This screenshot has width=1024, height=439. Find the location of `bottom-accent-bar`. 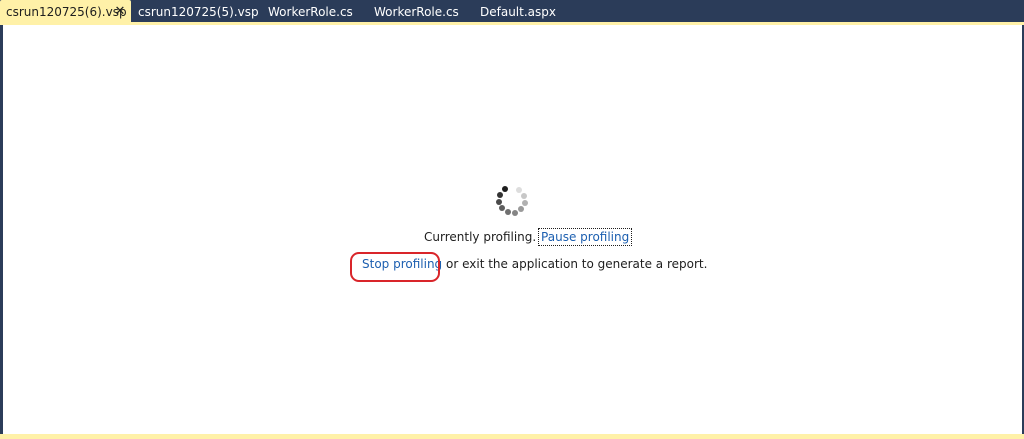

bottom-accent-bar is located at coordinates (512, 436).